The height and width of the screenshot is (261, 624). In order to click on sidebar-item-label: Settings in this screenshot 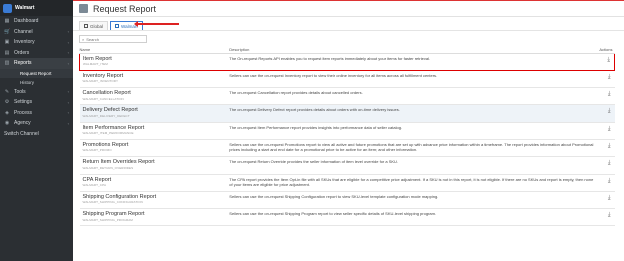, I will do `click(23, 102)`.